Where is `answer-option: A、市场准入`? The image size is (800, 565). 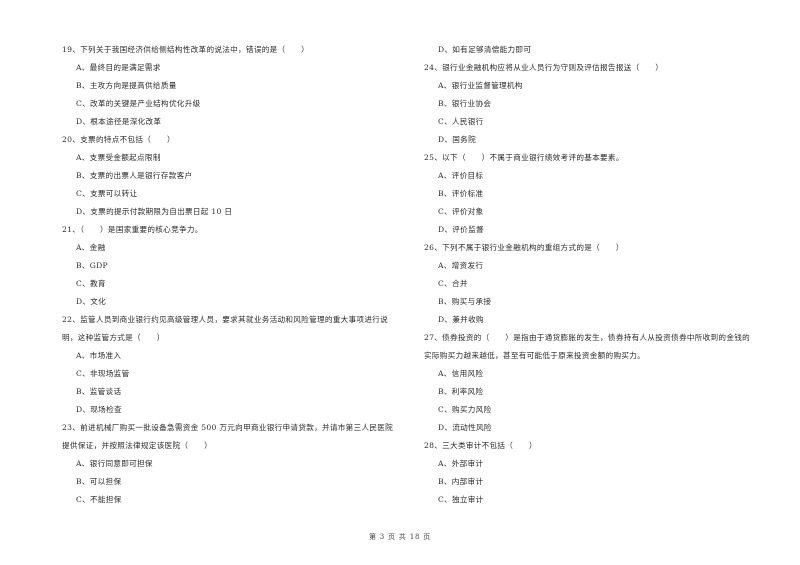
answer-option: A、市场准入 is located at coordinates (99, 355).